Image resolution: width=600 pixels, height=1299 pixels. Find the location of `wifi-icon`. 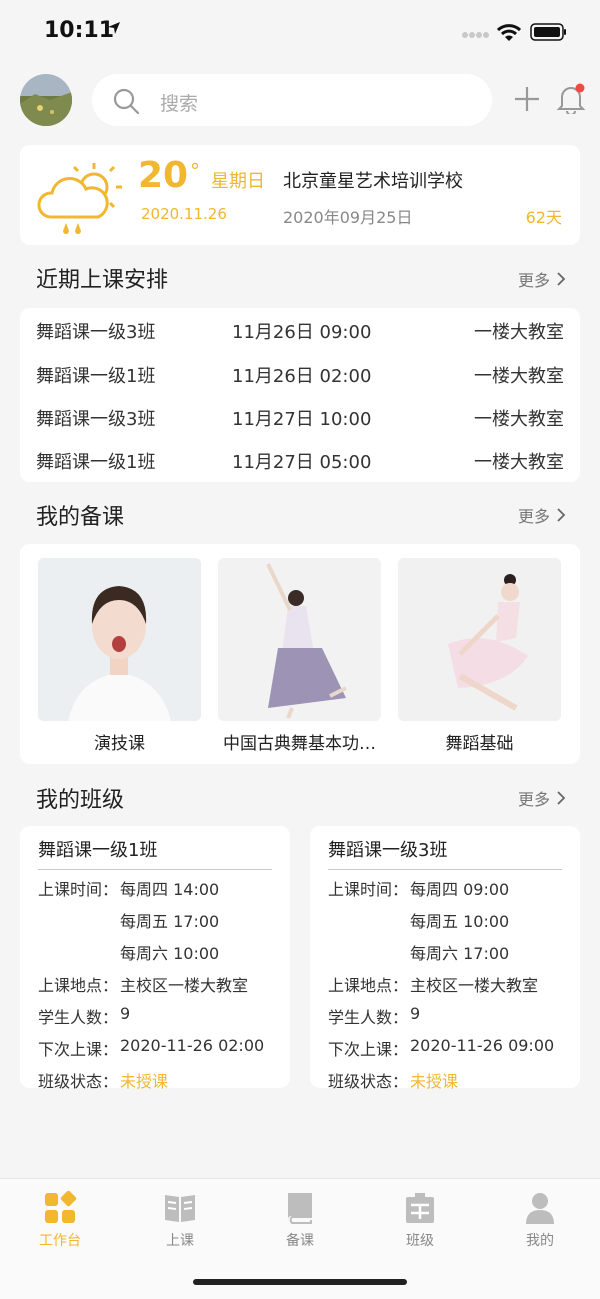

wifi-icon is located at coordinates (509, 32).